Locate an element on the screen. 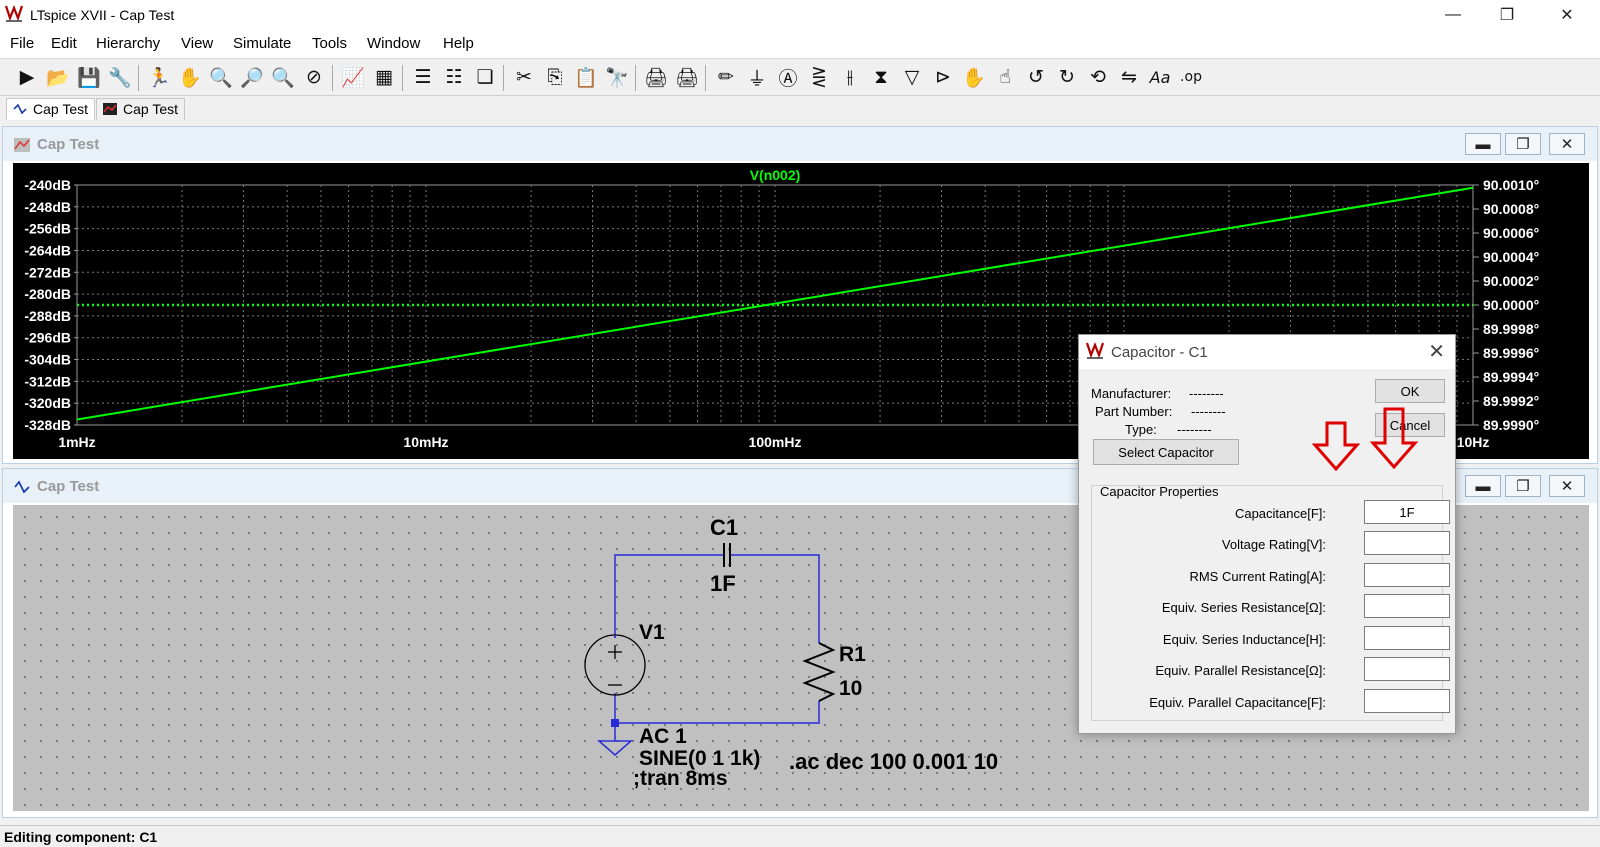  wire-button: ✏ is located at coordinates (726, 77).